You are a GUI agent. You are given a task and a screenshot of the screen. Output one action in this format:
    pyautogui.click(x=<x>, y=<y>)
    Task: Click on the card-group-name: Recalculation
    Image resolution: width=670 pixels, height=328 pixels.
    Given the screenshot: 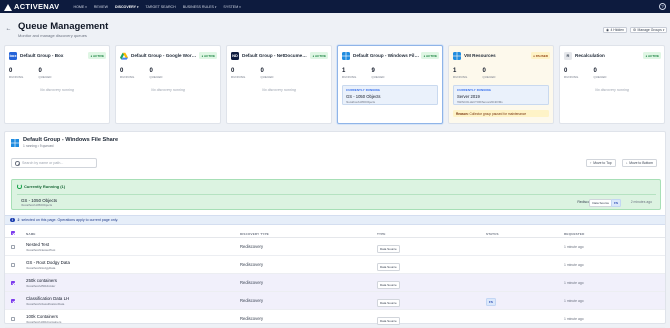 What is the action you would take?
    pyautogui.click(x=590, y=55)
    